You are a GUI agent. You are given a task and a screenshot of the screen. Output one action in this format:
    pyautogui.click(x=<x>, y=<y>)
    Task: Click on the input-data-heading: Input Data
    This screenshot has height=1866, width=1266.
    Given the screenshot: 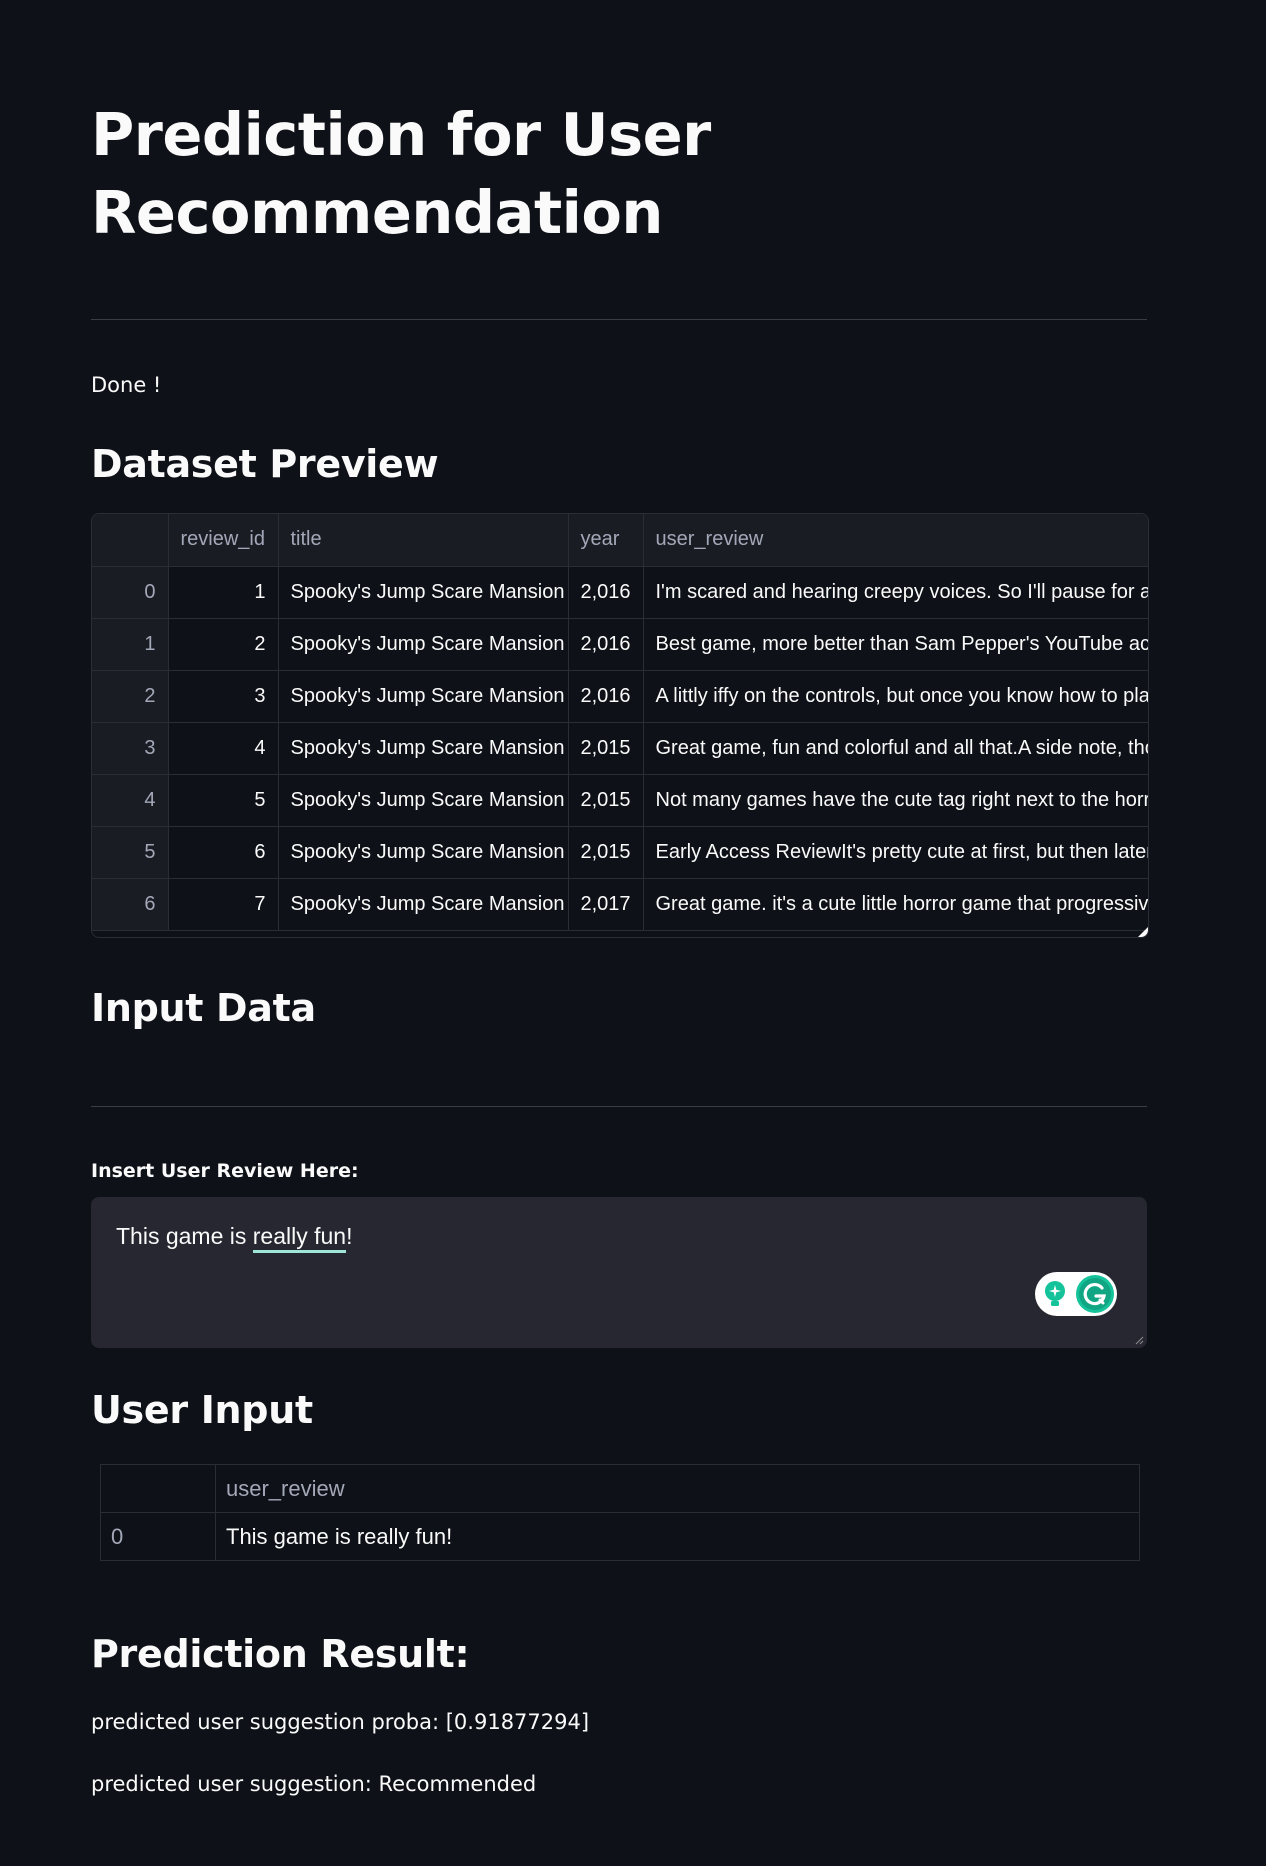 What is the action you would take?
    pyautogui.click(x=203, y=1008)
    